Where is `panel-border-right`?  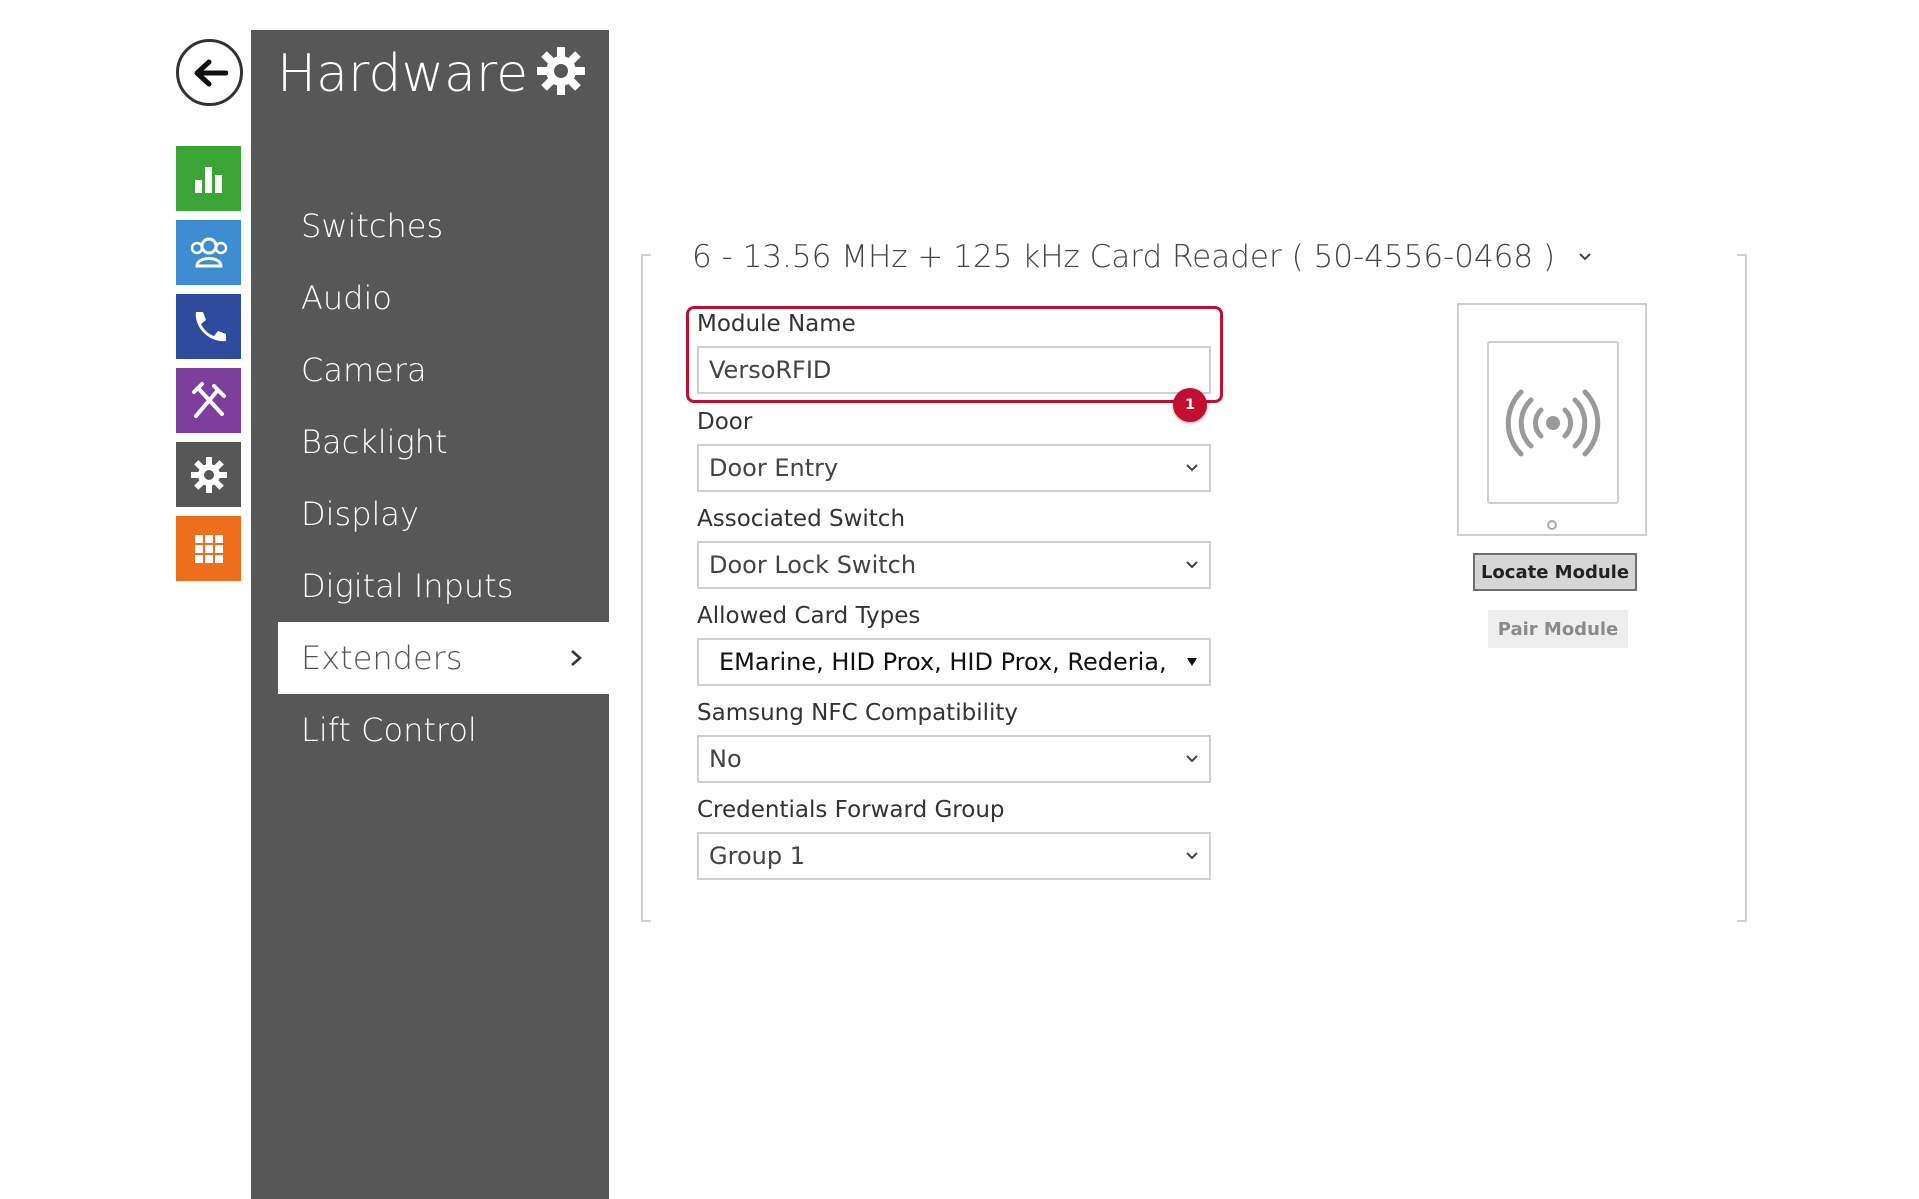
panel-border-right is located at coordinates (1742, 588).